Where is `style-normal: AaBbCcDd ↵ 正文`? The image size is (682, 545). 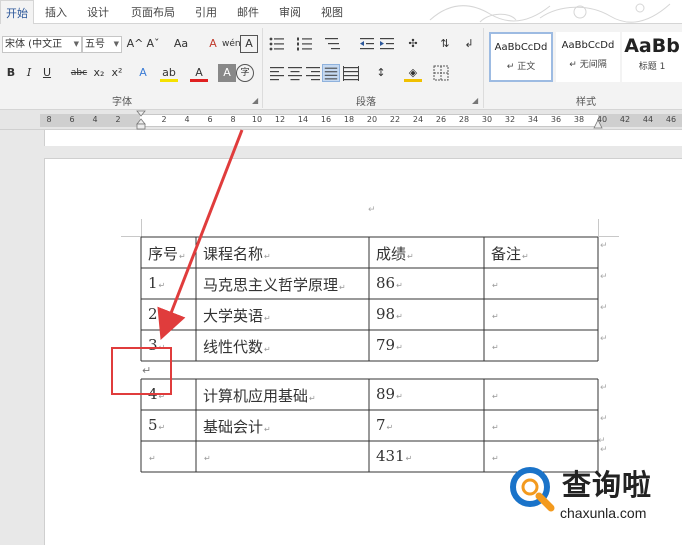
style-normal: AaBbCcDd ↵ 正文 is located at coordinates (521, 57).